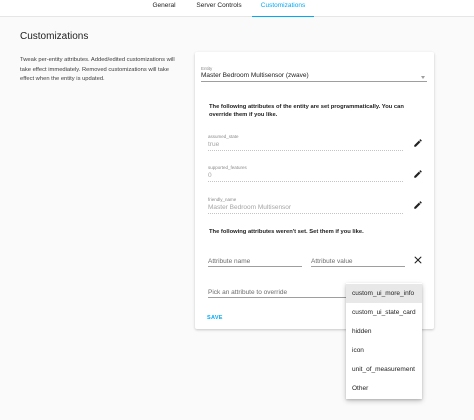  What do you see at coordinates (384, 293) in the screenshot?
I see `dropdown-item: custom_ui_more_info` at bounding box center [384, 293].